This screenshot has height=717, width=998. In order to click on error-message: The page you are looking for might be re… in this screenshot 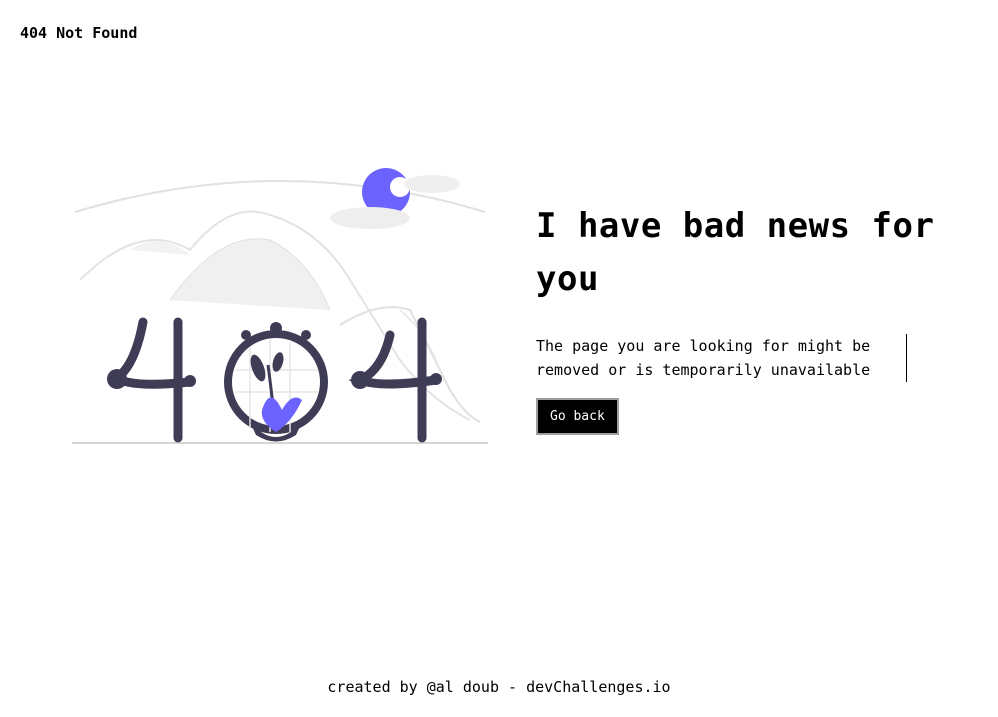, I will do `click(721, 358)`.